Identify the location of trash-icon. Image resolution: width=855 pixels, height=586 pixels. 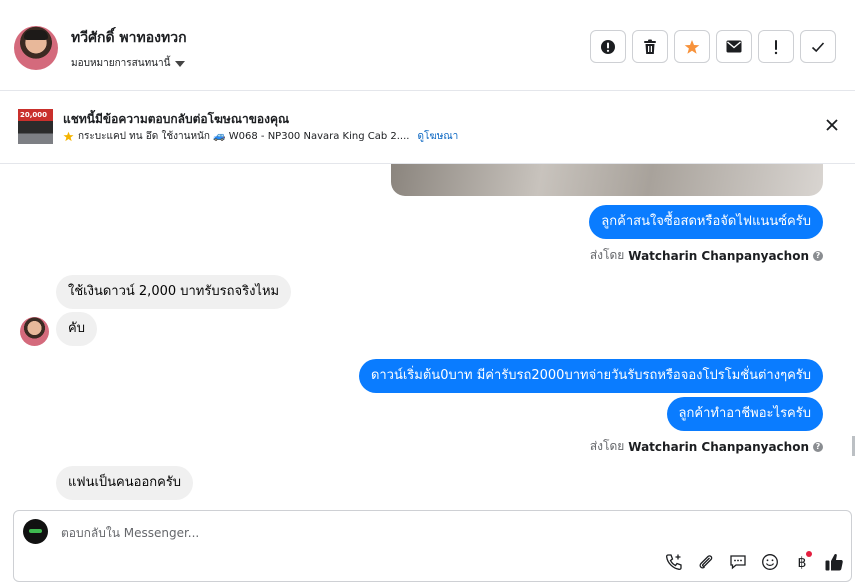
(650, 46).